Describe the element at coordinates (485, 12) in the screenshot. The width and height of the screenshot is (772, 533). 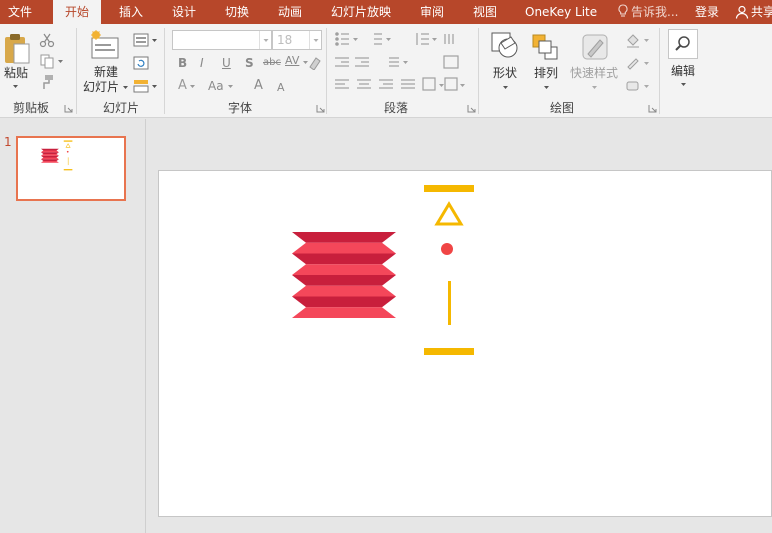
I see `tab-view: 视图` at that location.